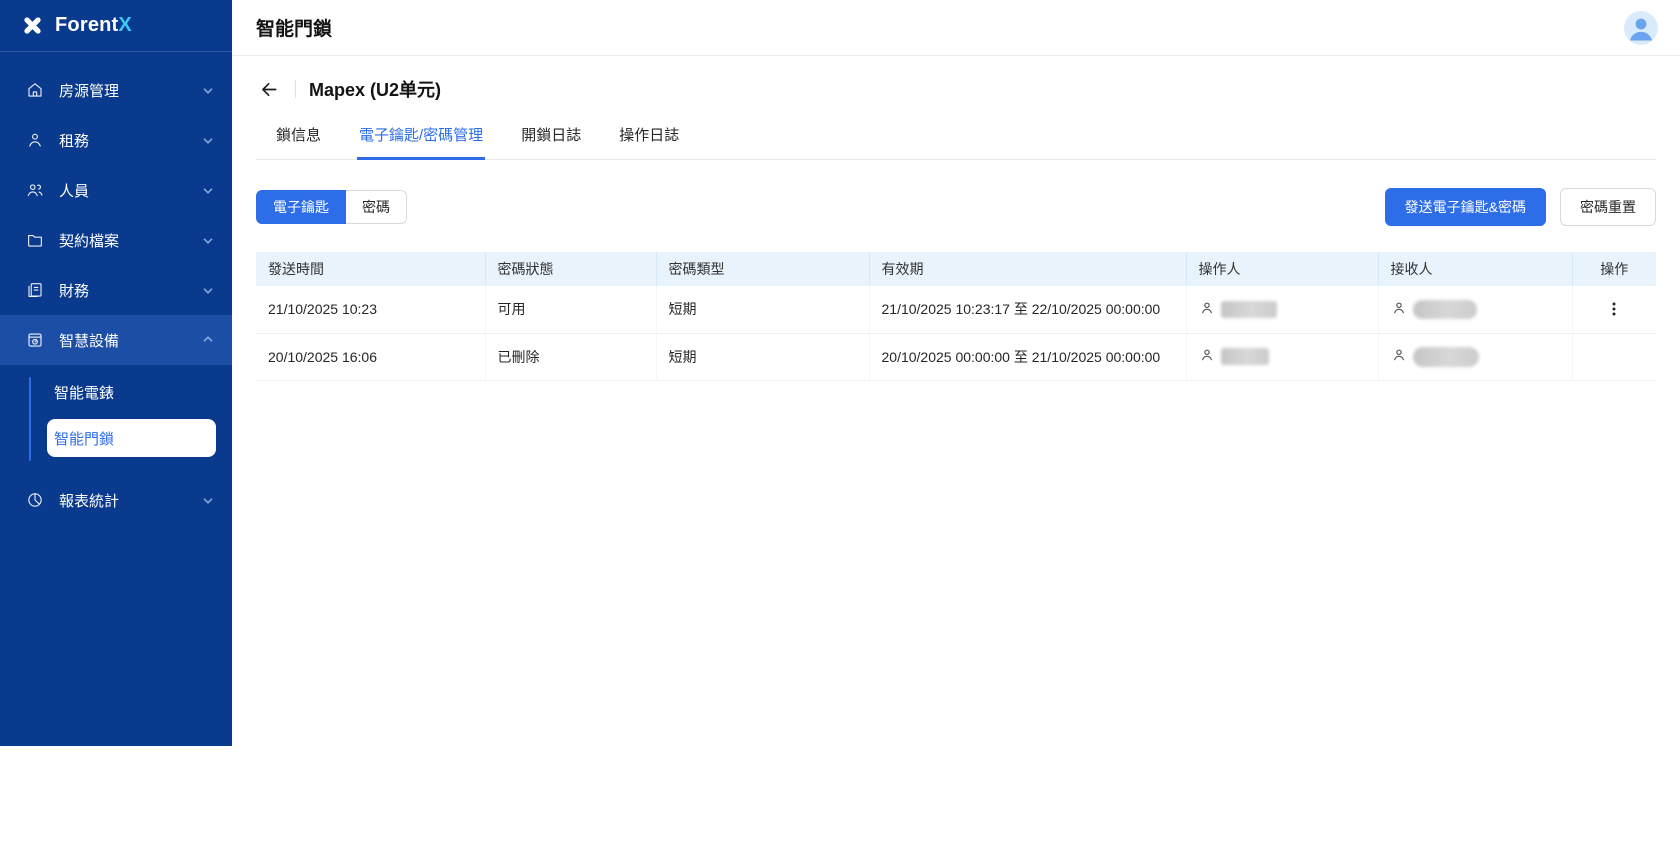 Image resolution: width=1680 pixels, height=853 pixels. What do you see at coordinates (89, 341) in the screenshot?
I see `sidebar-item-label: 智慧設備` at bounding box center [89, 341].